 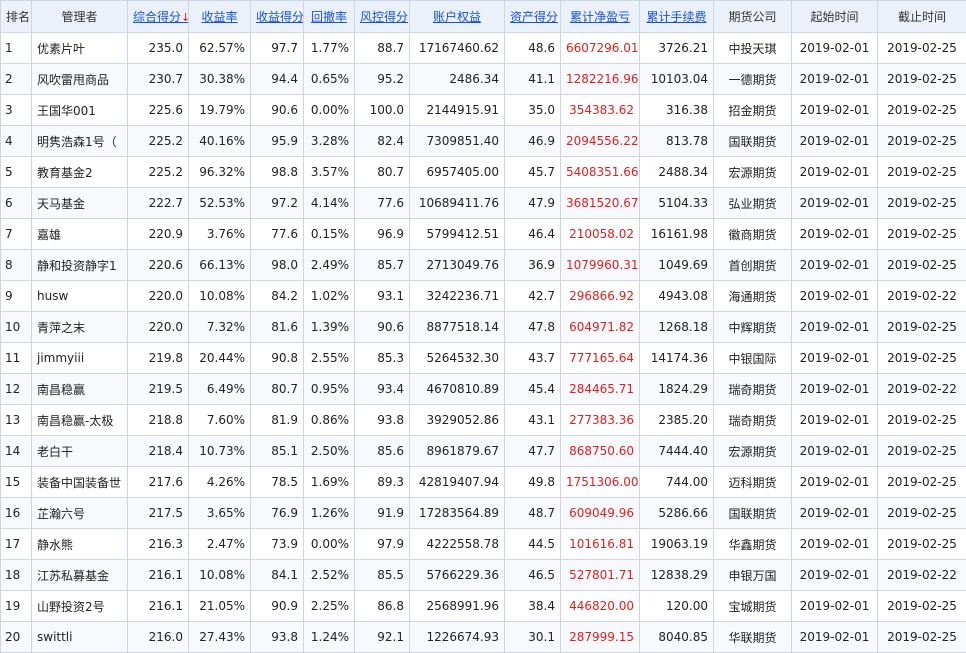 I want to click on cell-total-score: 220.0, so click(x=158, y=327).